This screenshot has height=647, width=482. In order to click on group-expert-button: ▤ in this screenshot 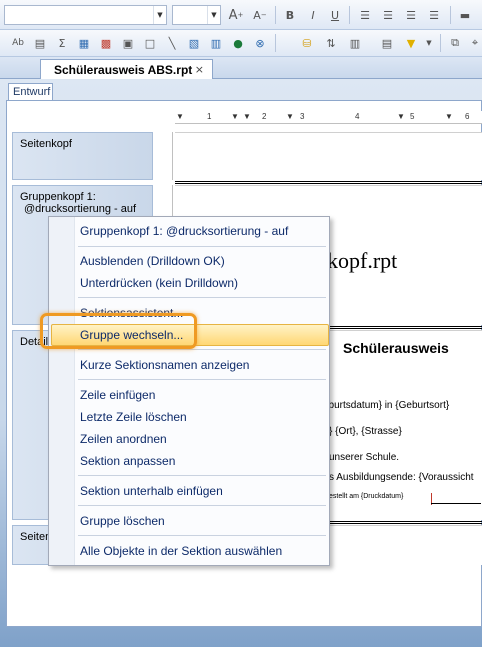, I will do `click(387, 43)`.